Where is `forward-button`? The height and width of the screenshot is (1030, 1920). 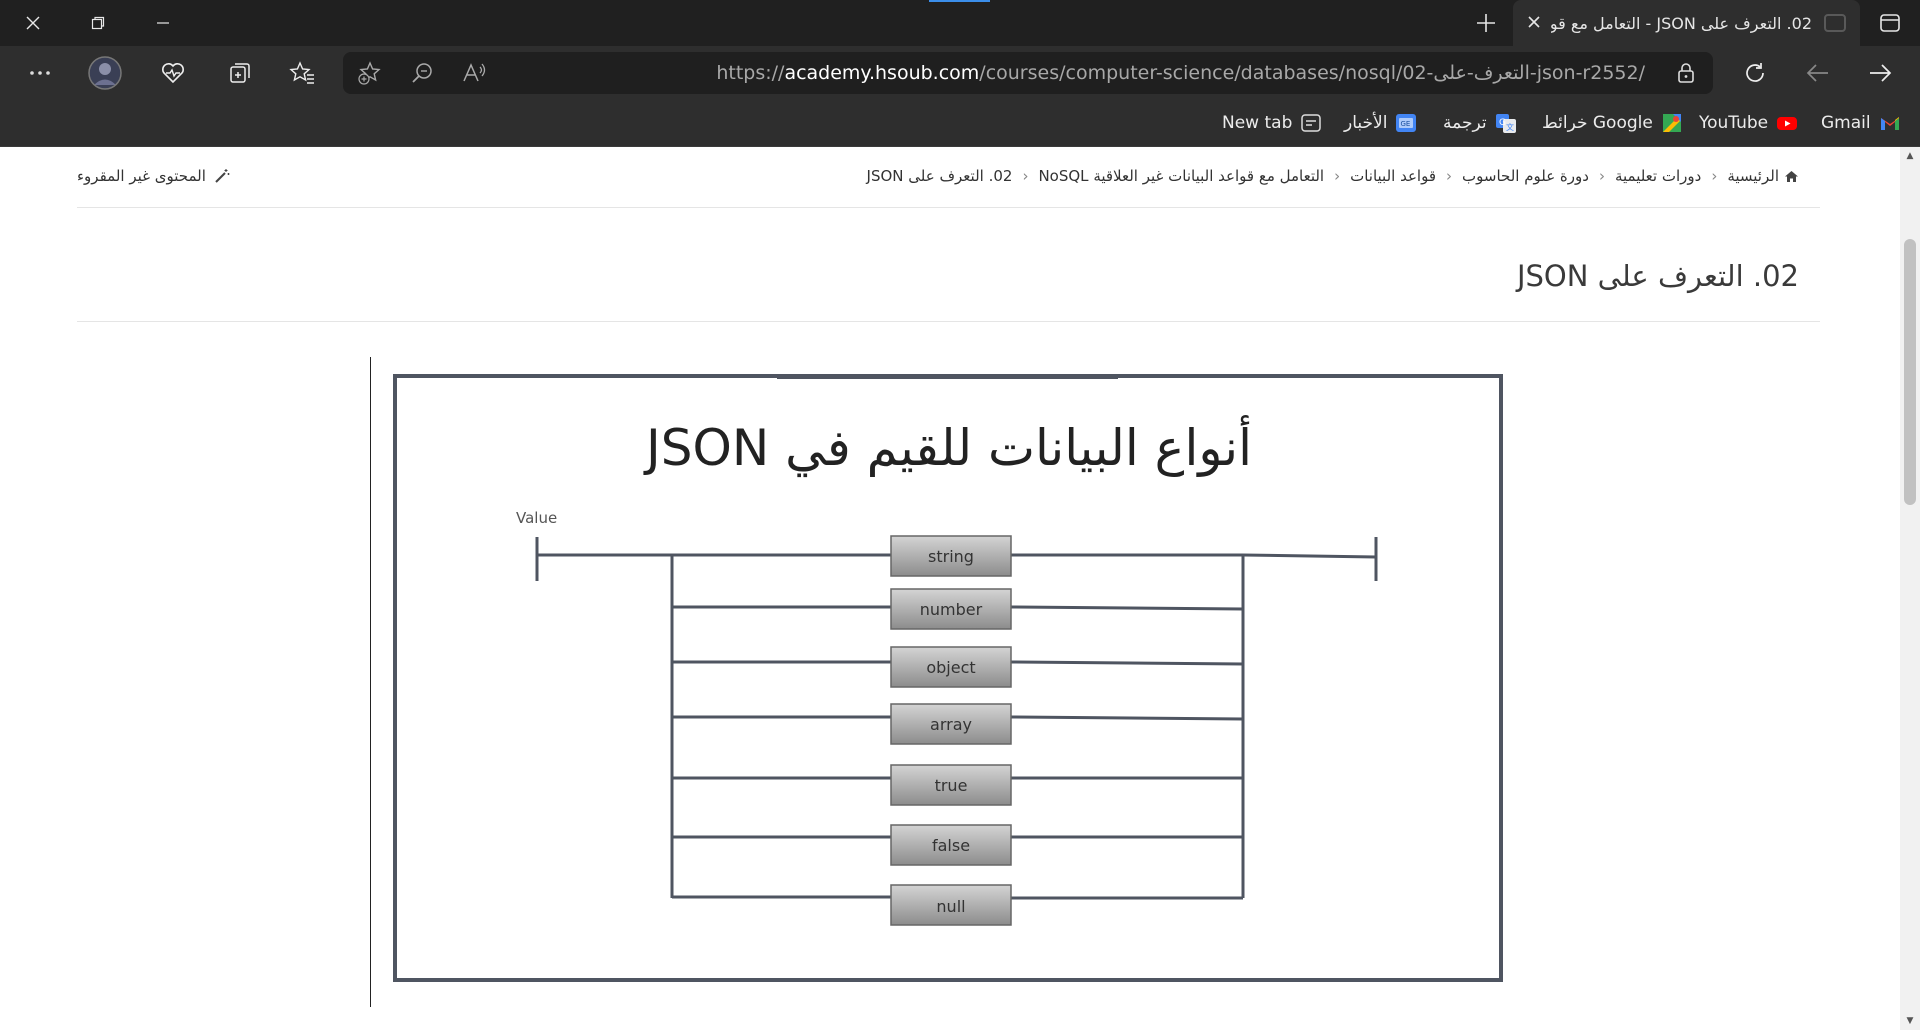
forward-button is located at coordinates (1880, 73).